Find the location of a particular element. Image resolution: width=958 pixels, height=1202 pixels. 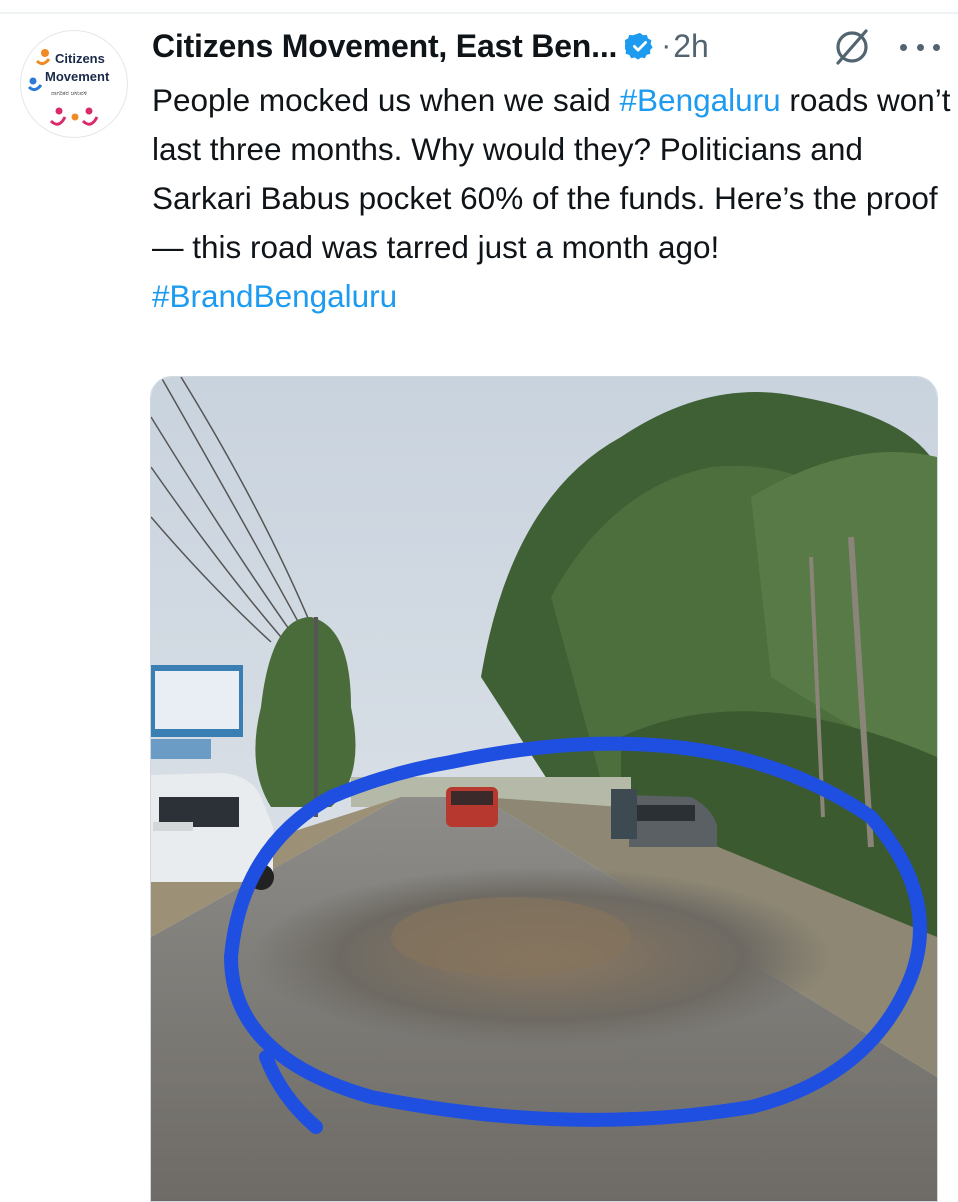

top-divider is located at coordinates (479, 13).